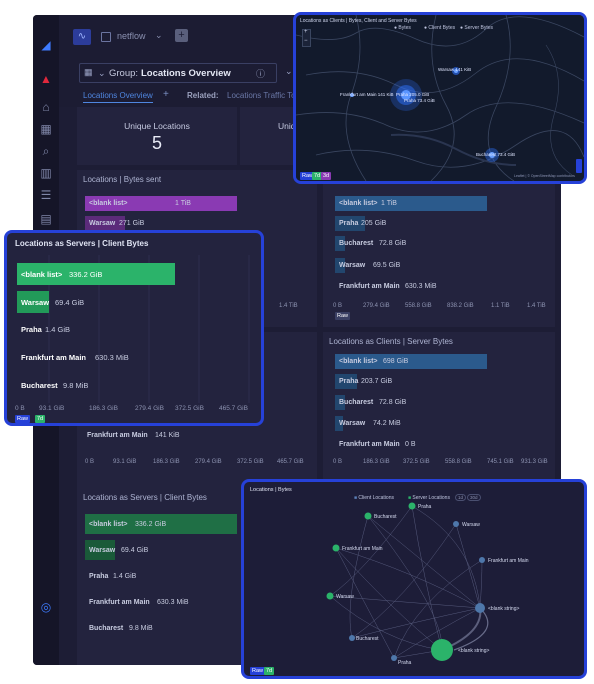 The height and width of the screenshot is (684, 594). Describe the element at coordinates (178, 73) in the screenshot. I see `group-selector: ▦ ⌄ Group: Locations Overview ⓘ` at that location.